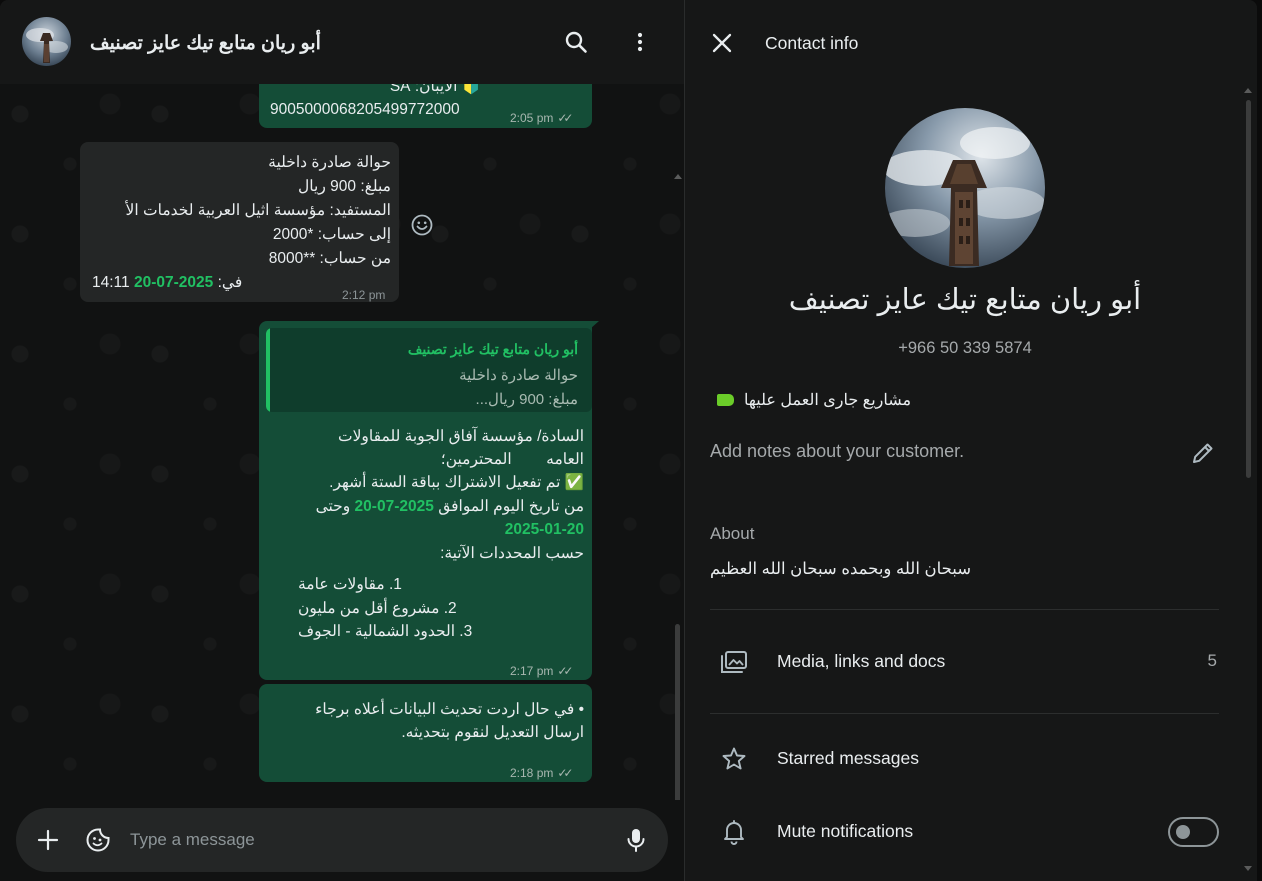 Image resolution: width=1262 pixels, height=881 pixels. What do you see at coordinates (111, 282) in the screenshot?
I see `date-time: 14:11` at bounding box center [111, 282].